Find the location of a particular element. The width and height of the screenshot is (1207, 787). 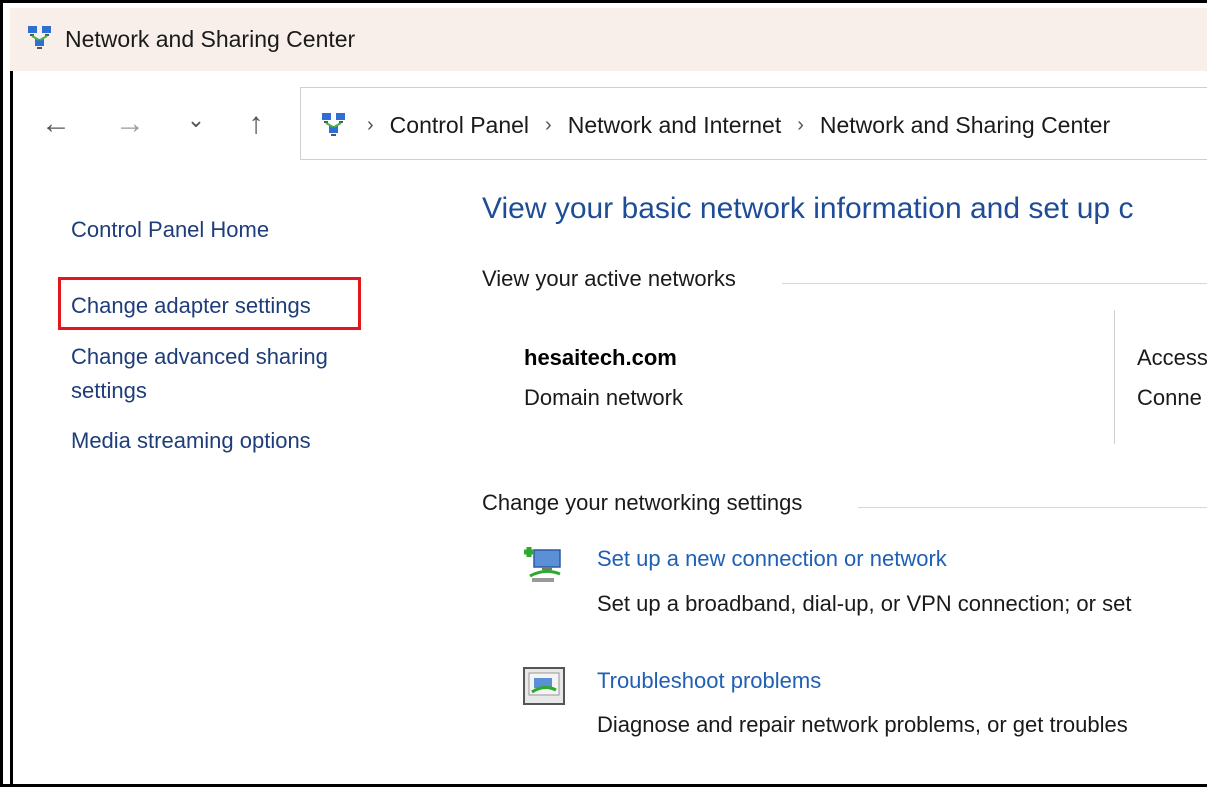

arrow-up-icon: ↑ is located at coordinates (256, 123).